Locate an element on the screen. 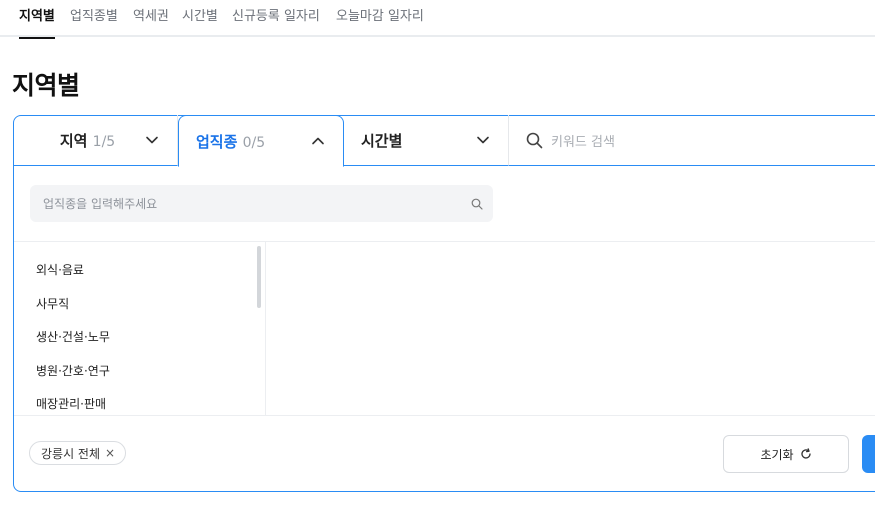 This screenshot has height=508, width=875. filter-tab-region-label: 지역 1/5 is located at coordinates (87, 140).